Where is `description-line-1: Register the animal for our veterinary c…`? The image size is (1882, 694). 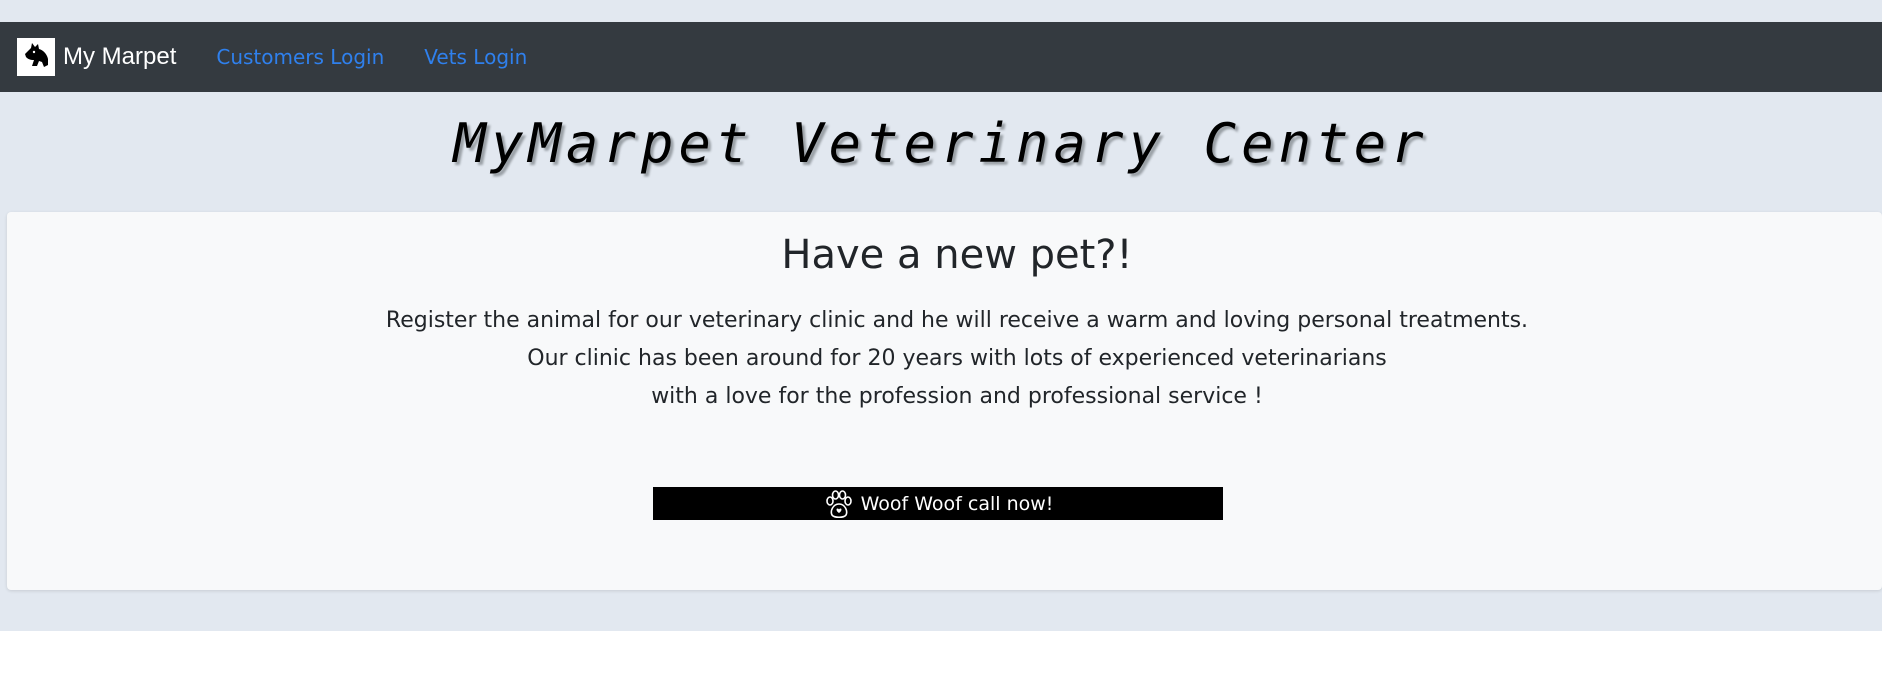 description-line-1: Register the animal for our veterinary c… is located at coordinates (957, 320).